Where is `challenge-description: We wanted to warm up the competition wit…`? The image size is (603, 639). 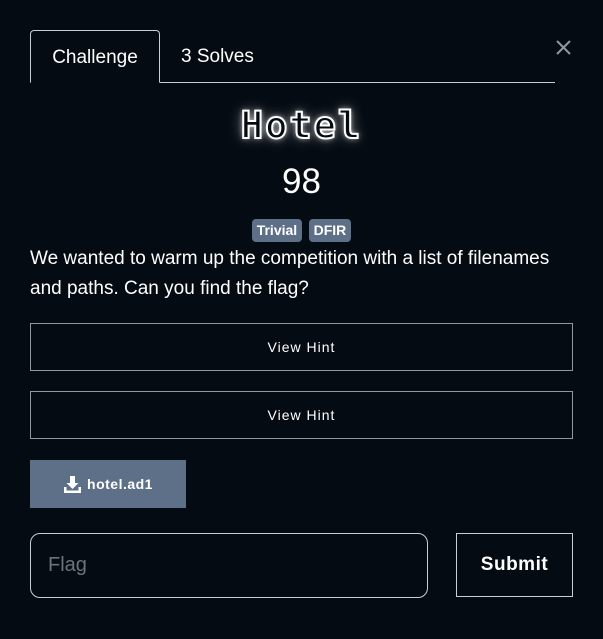 challenge-description: We wanted to warm up the competition wit… is located at coordinates (290, 273).